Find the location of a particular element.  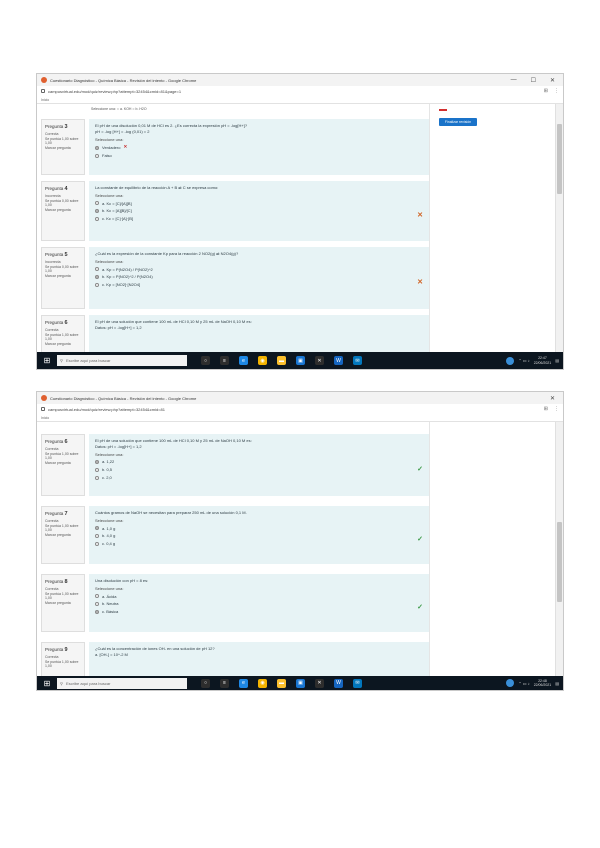

answer-option: a. Kp = P(N2O4) / P(NO2)^2 is located at coordinates (259, 270).